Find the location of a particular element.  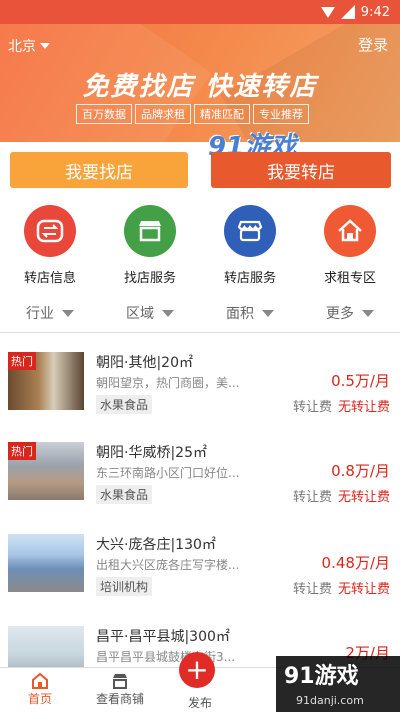

category-label: 找店服务 is located at coordinates (149, 278).